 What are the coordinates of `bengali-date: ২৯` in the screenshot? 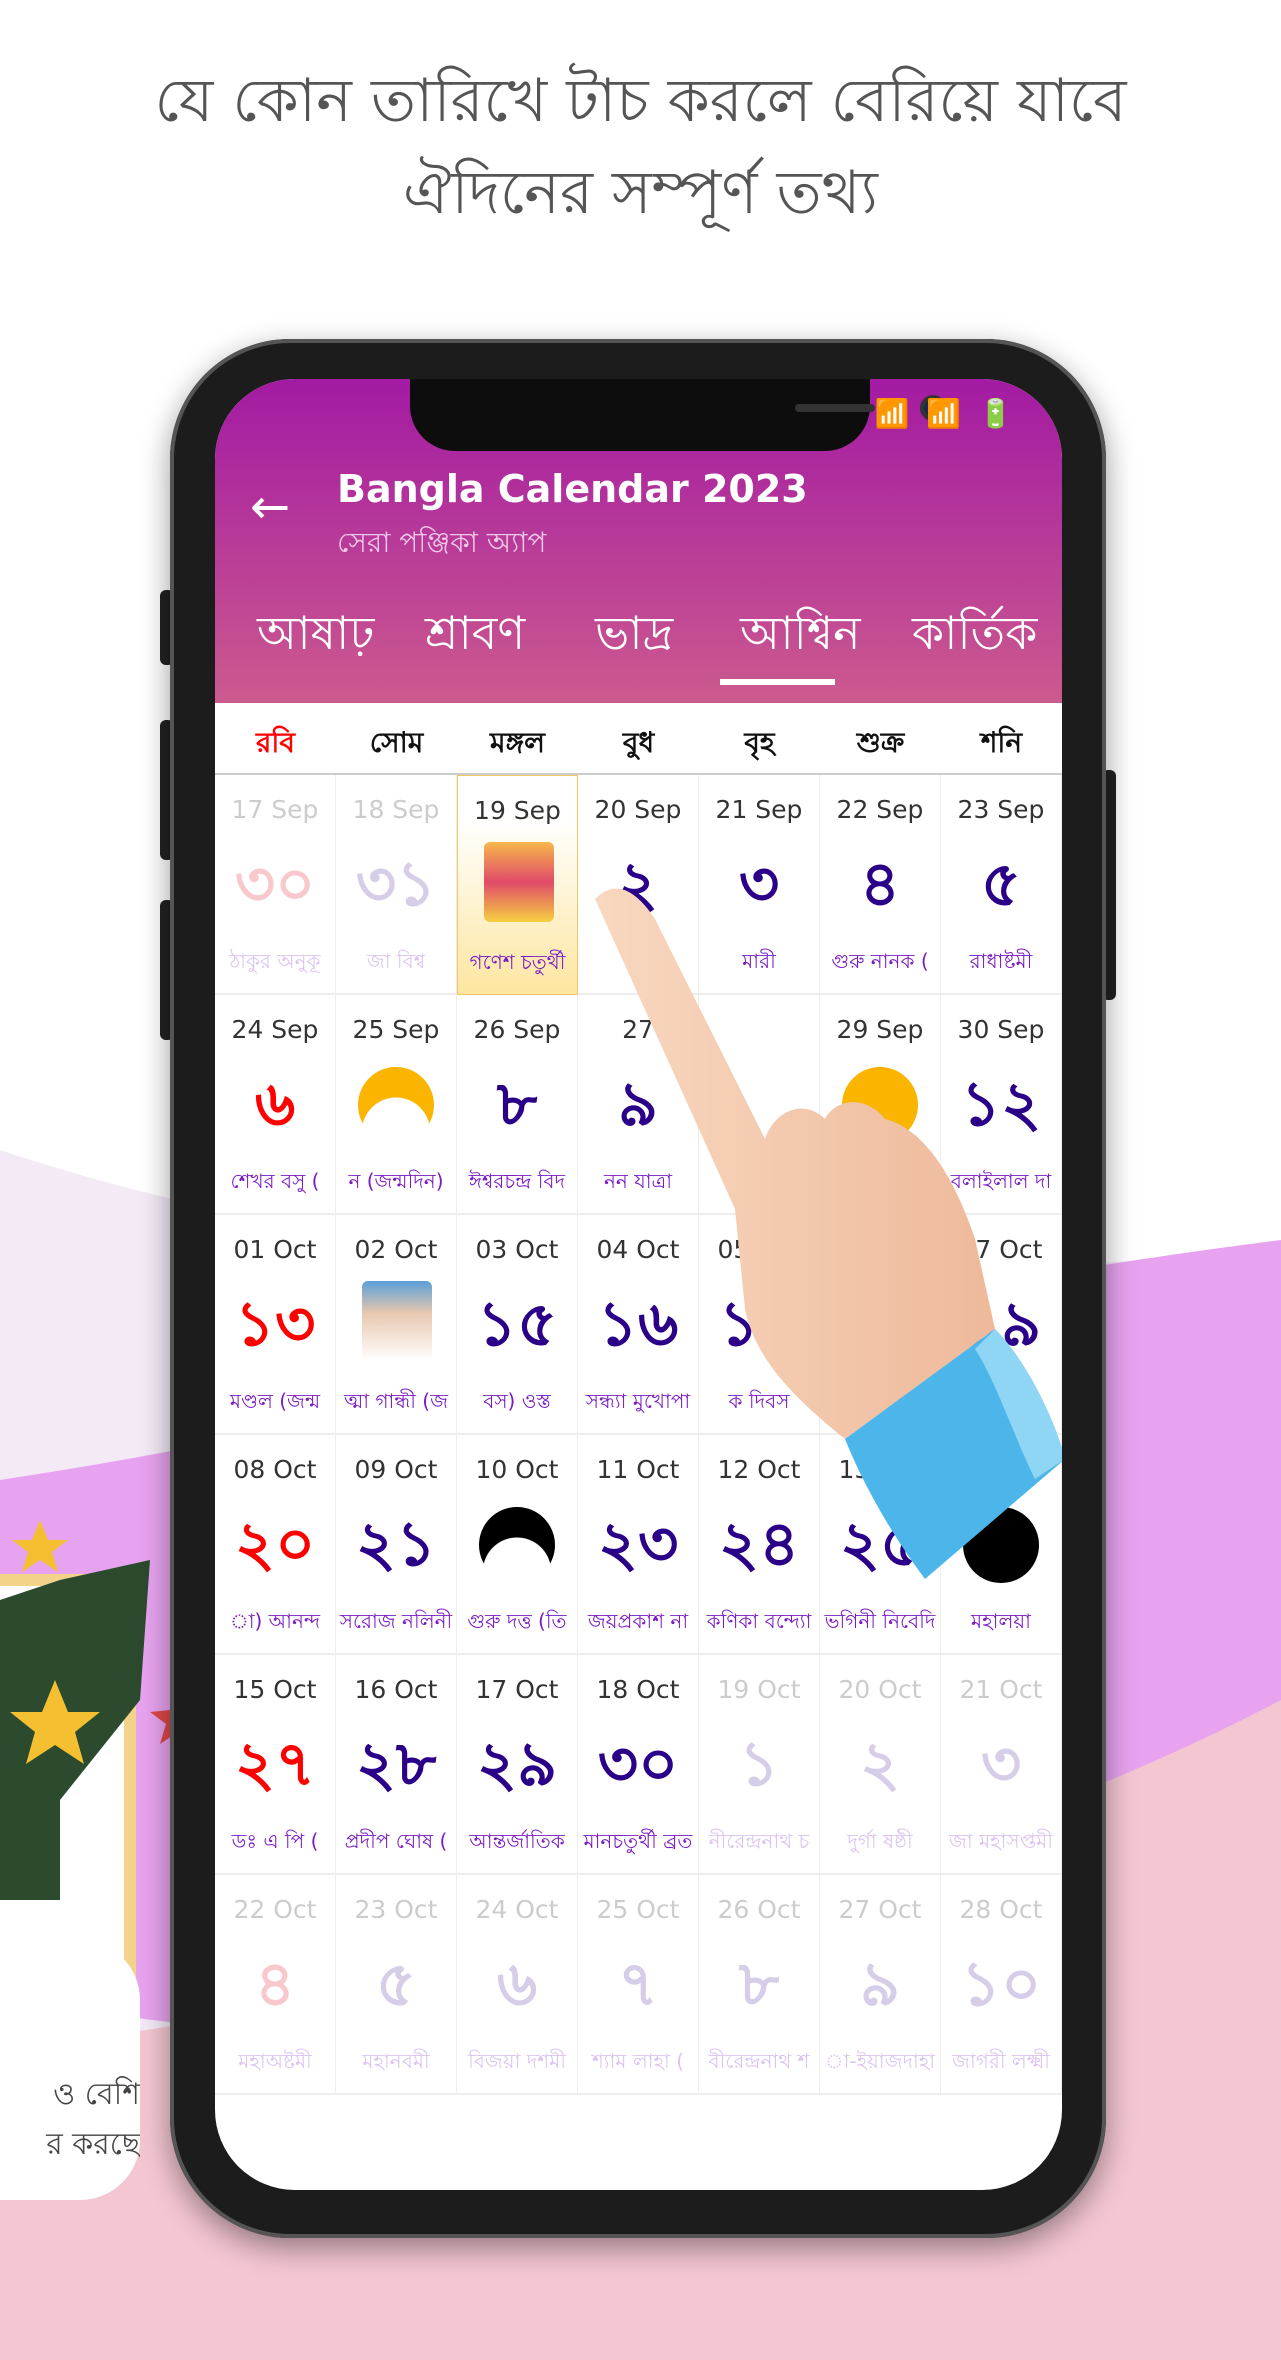 It's located at (517, 1763).